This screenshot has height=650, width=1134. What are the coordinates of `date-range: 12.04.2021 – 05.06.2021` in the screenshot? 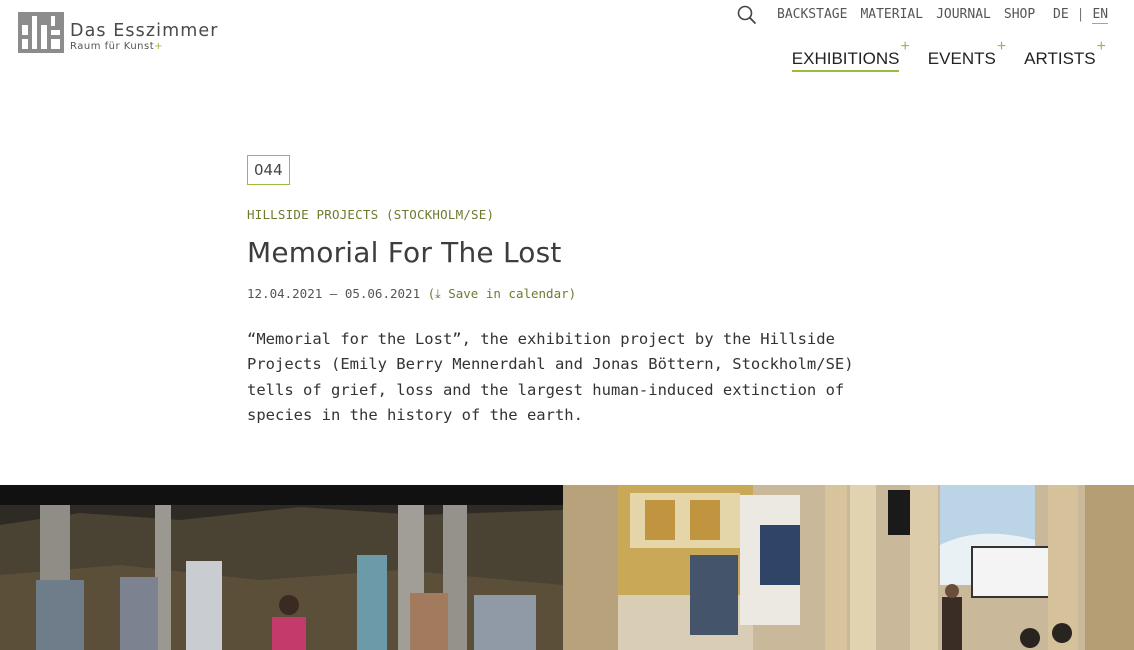 It's located at (334, 293).